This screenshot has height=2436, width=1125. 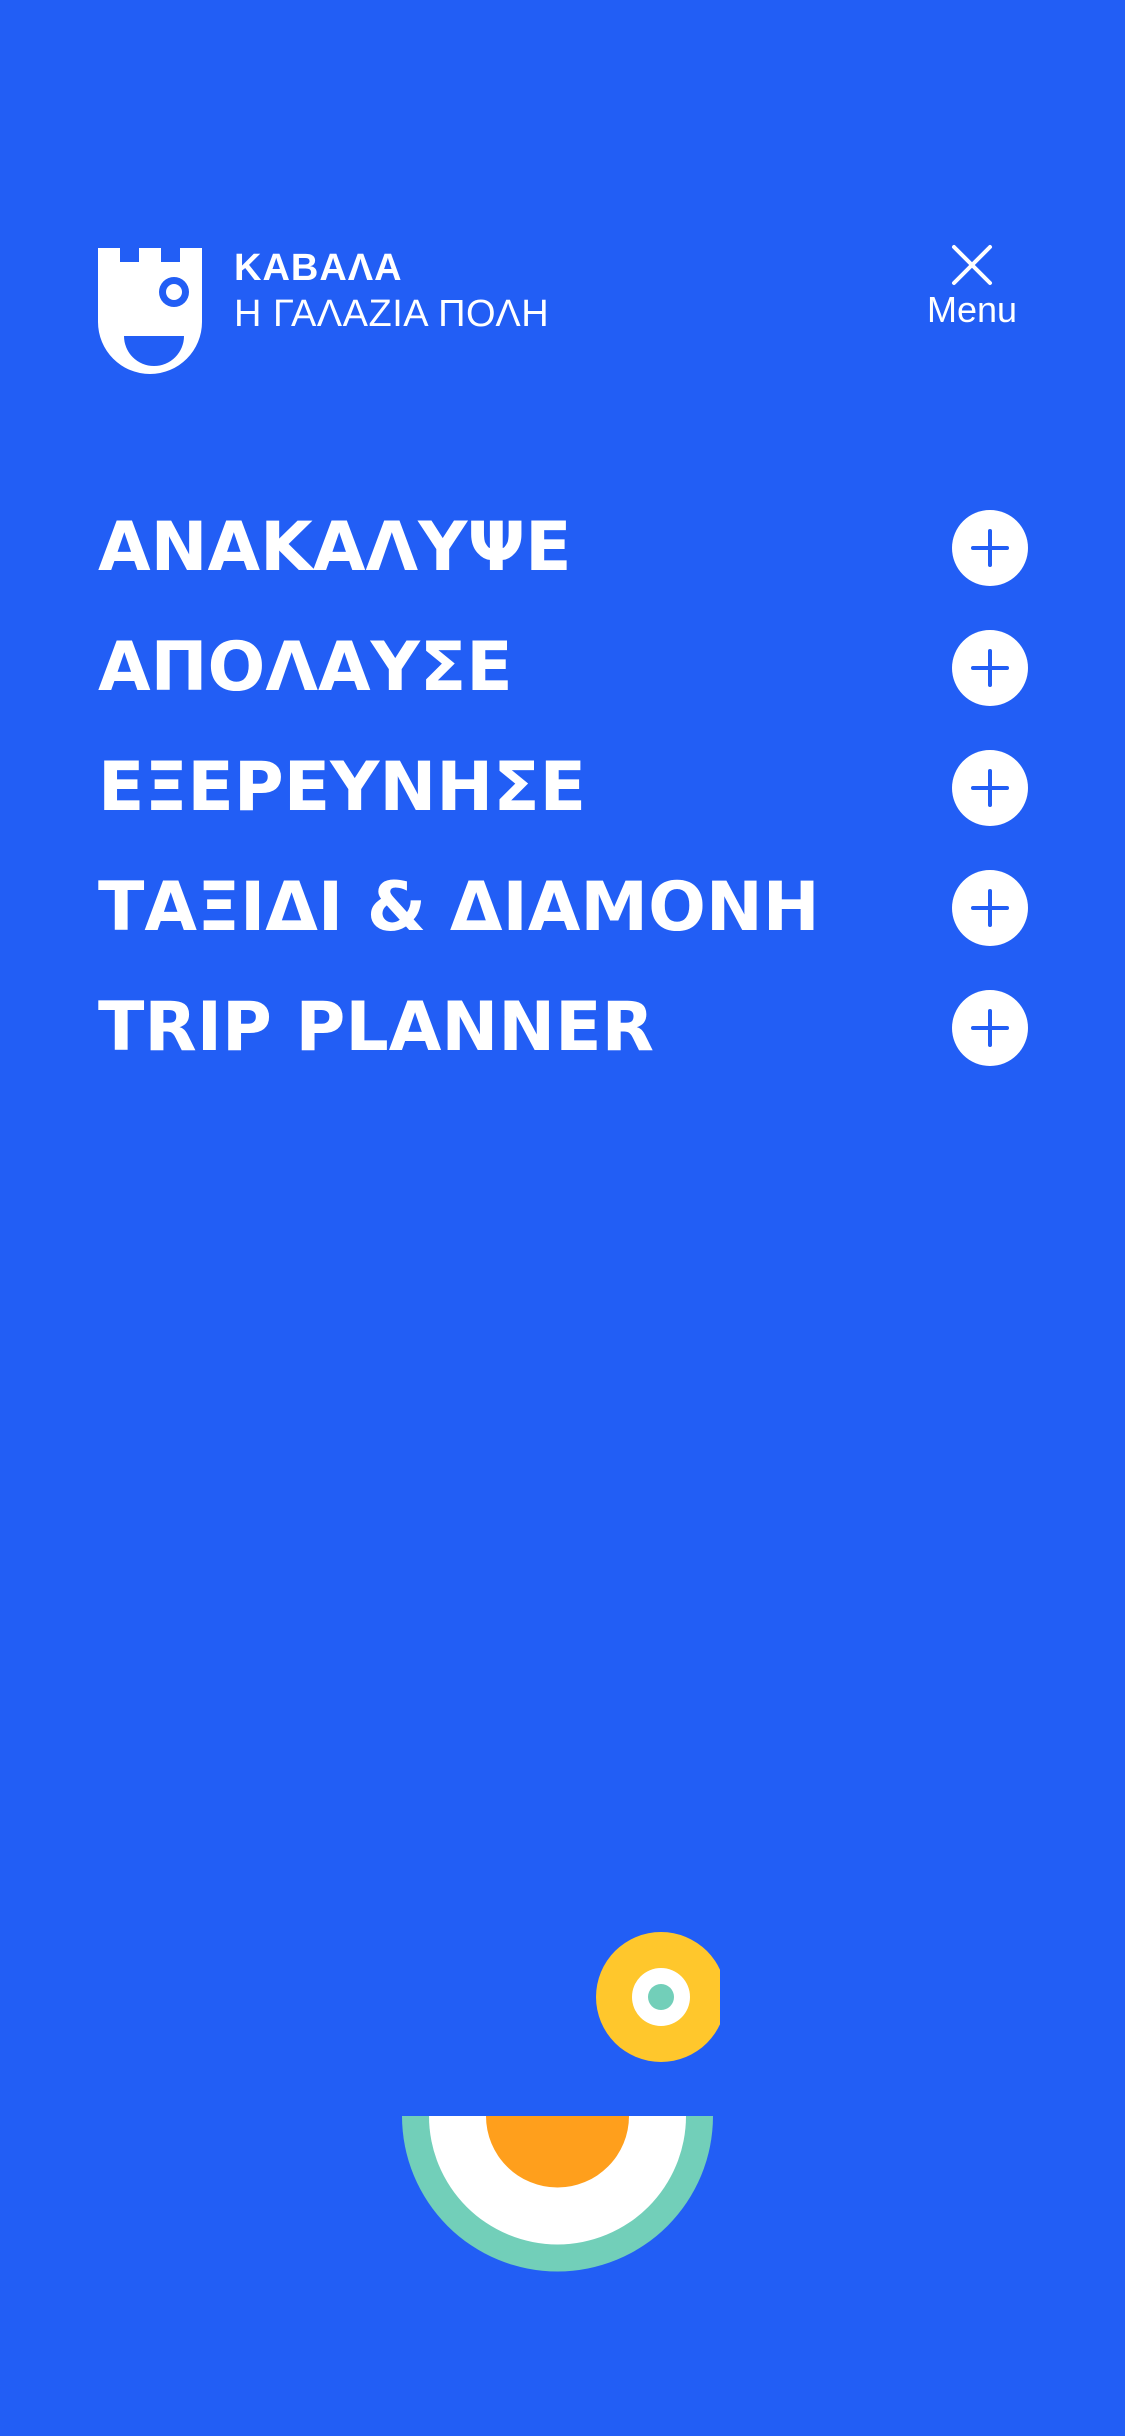 I want to click on mascot-mouth, so click(x=557, y=2194).